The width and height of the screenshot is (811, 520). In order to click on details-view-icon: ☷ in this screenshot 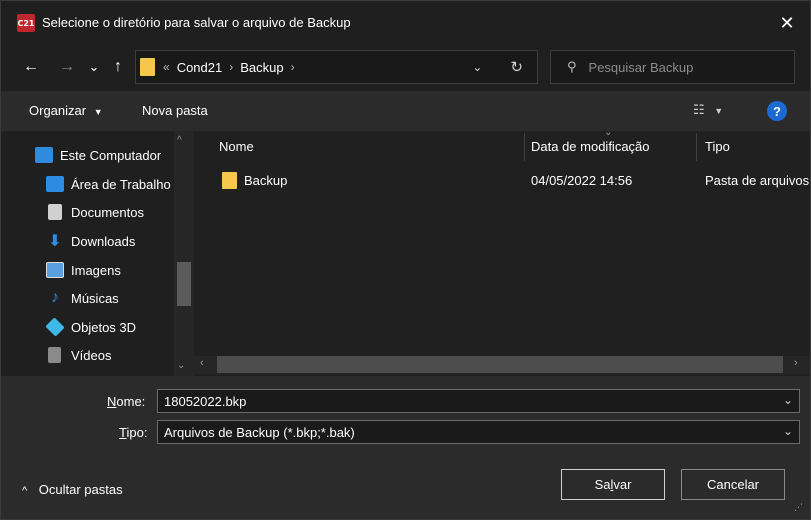, I will do `click(699, 109)`.